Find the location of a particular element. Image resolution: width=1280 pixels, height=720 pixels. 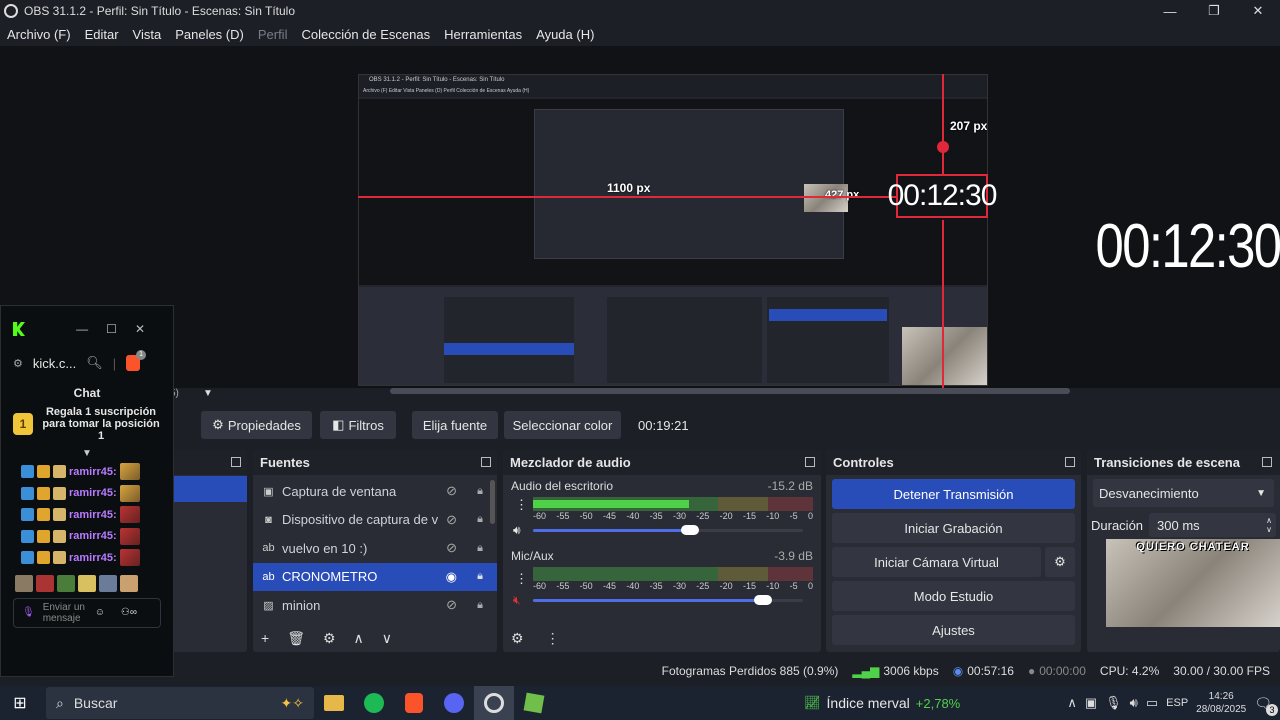

transition-select: Desvanecimiento ▼ is located at coordinates (1183, 493).